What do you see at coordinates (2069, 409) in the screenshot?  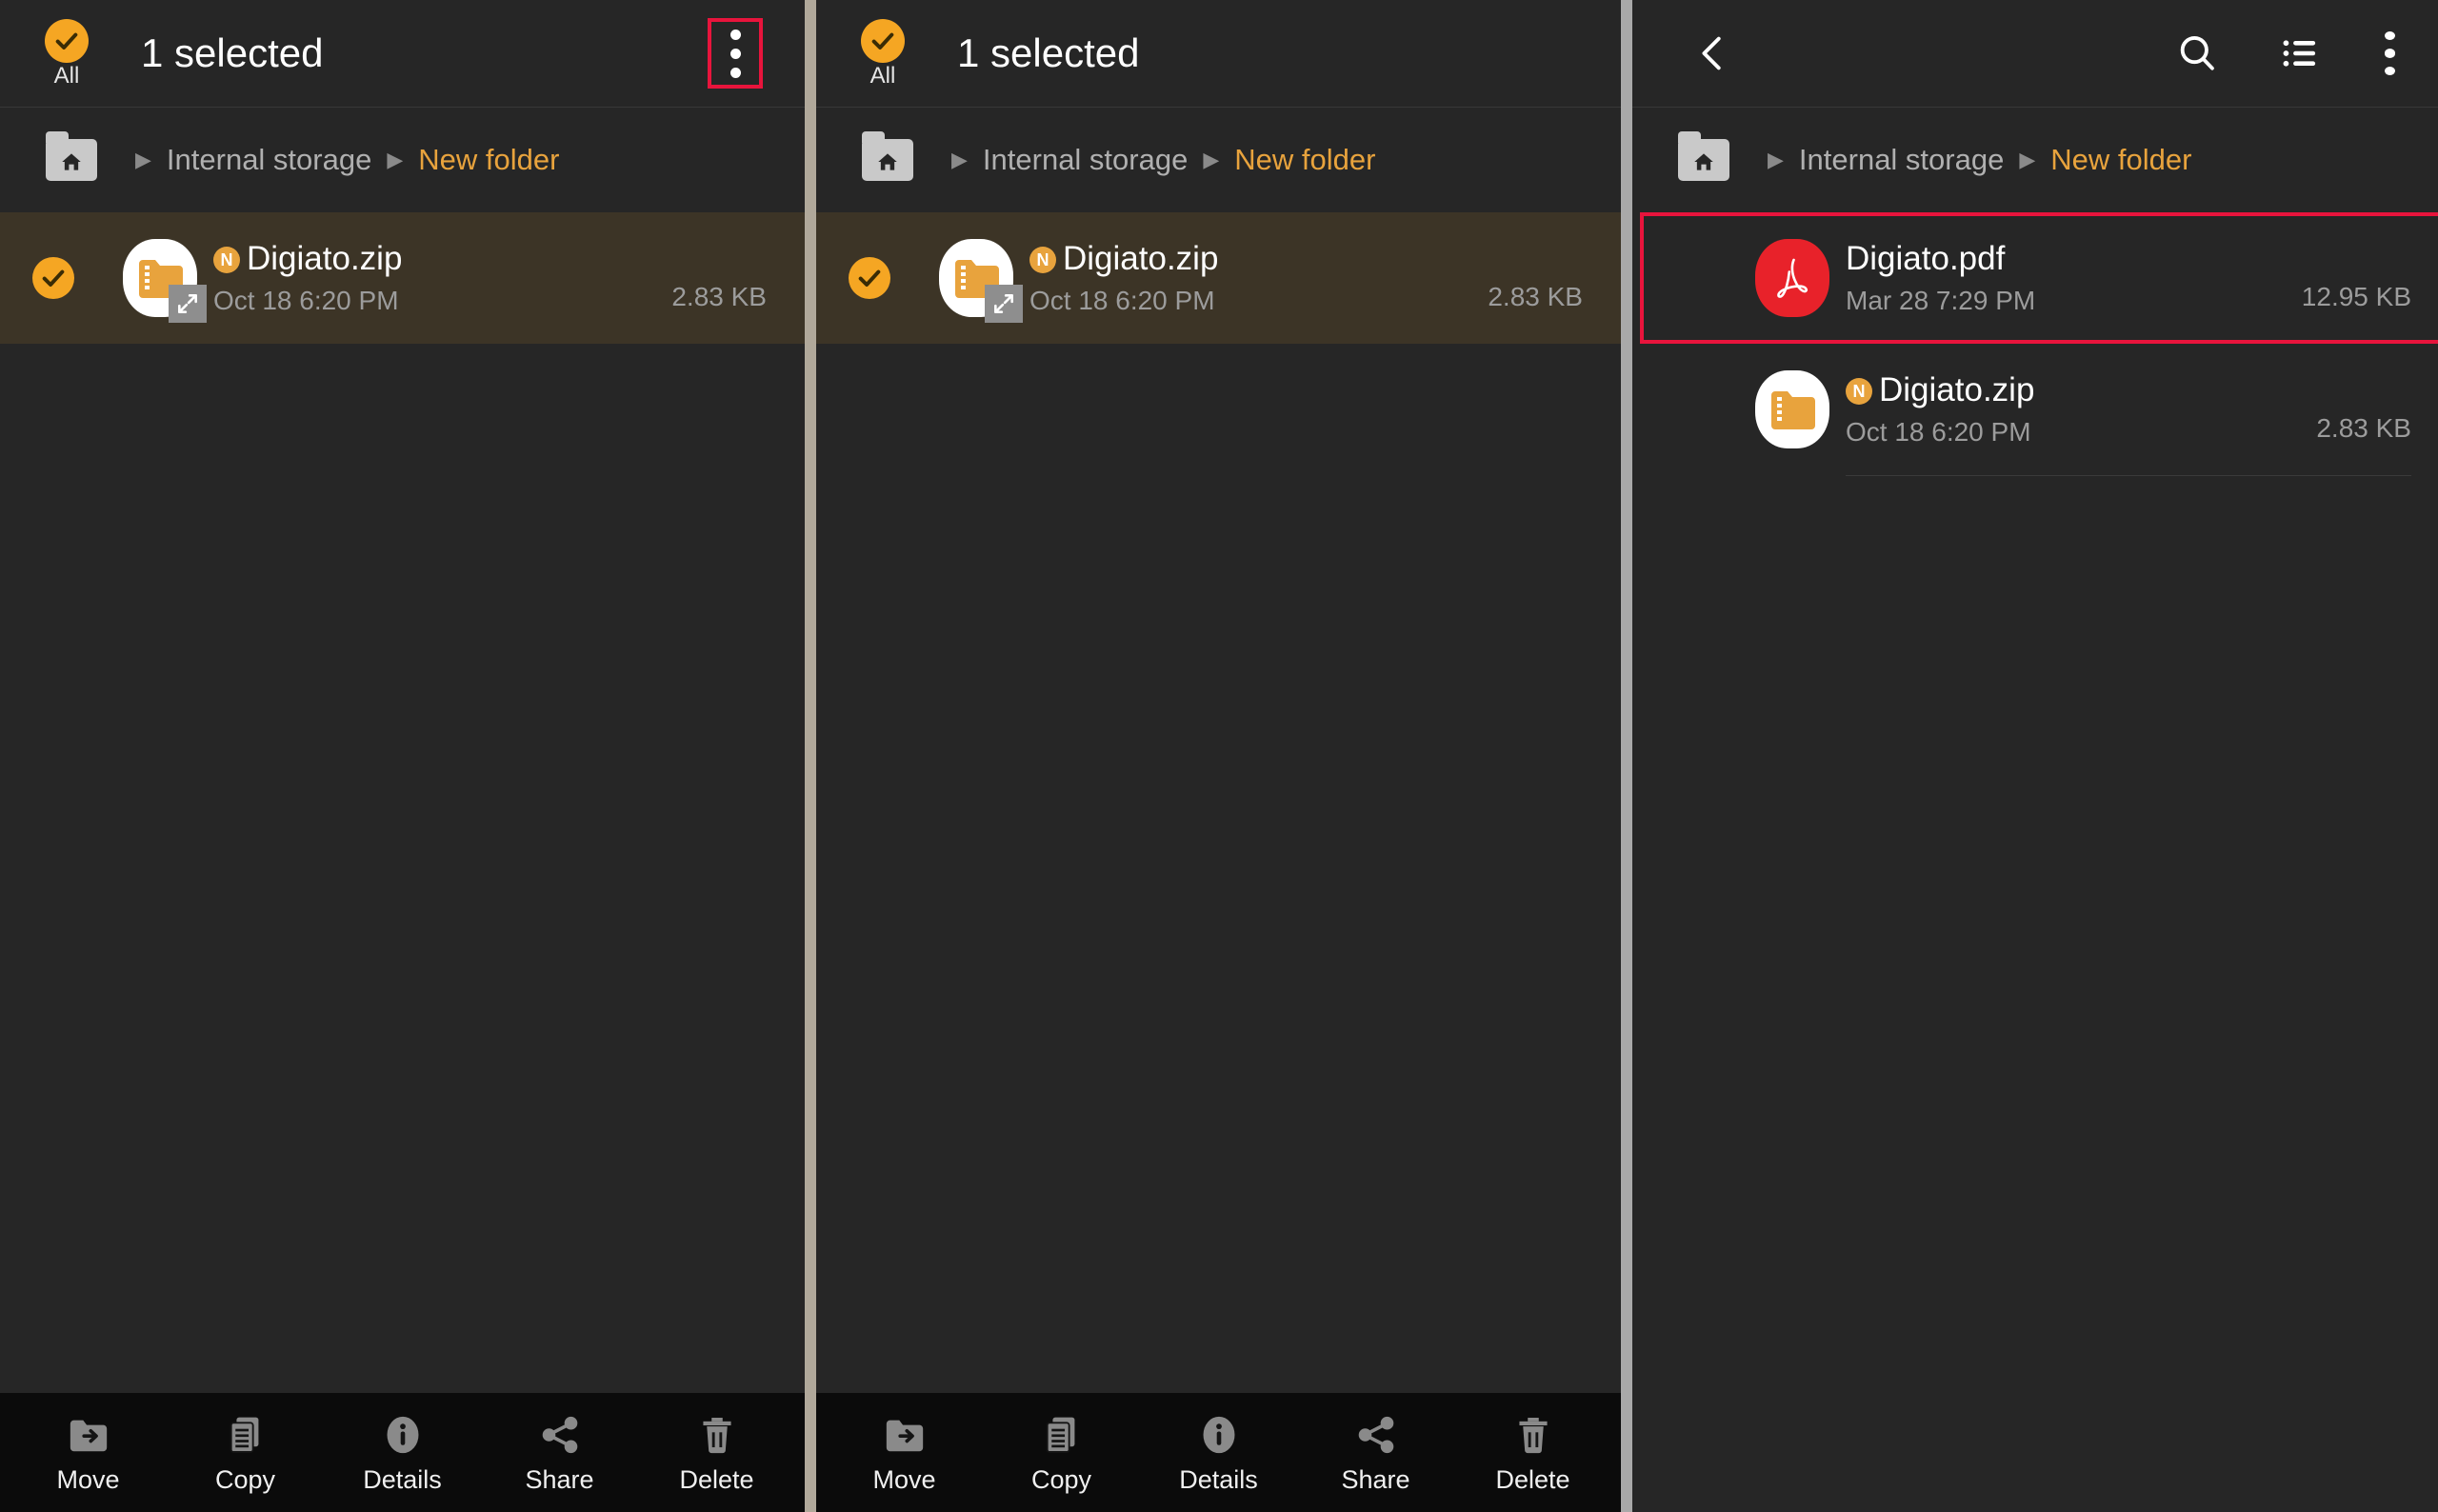 I see `file-info: N Digiato.zip Oct 18 6:20 PM` at bounding box center [2069, 409].